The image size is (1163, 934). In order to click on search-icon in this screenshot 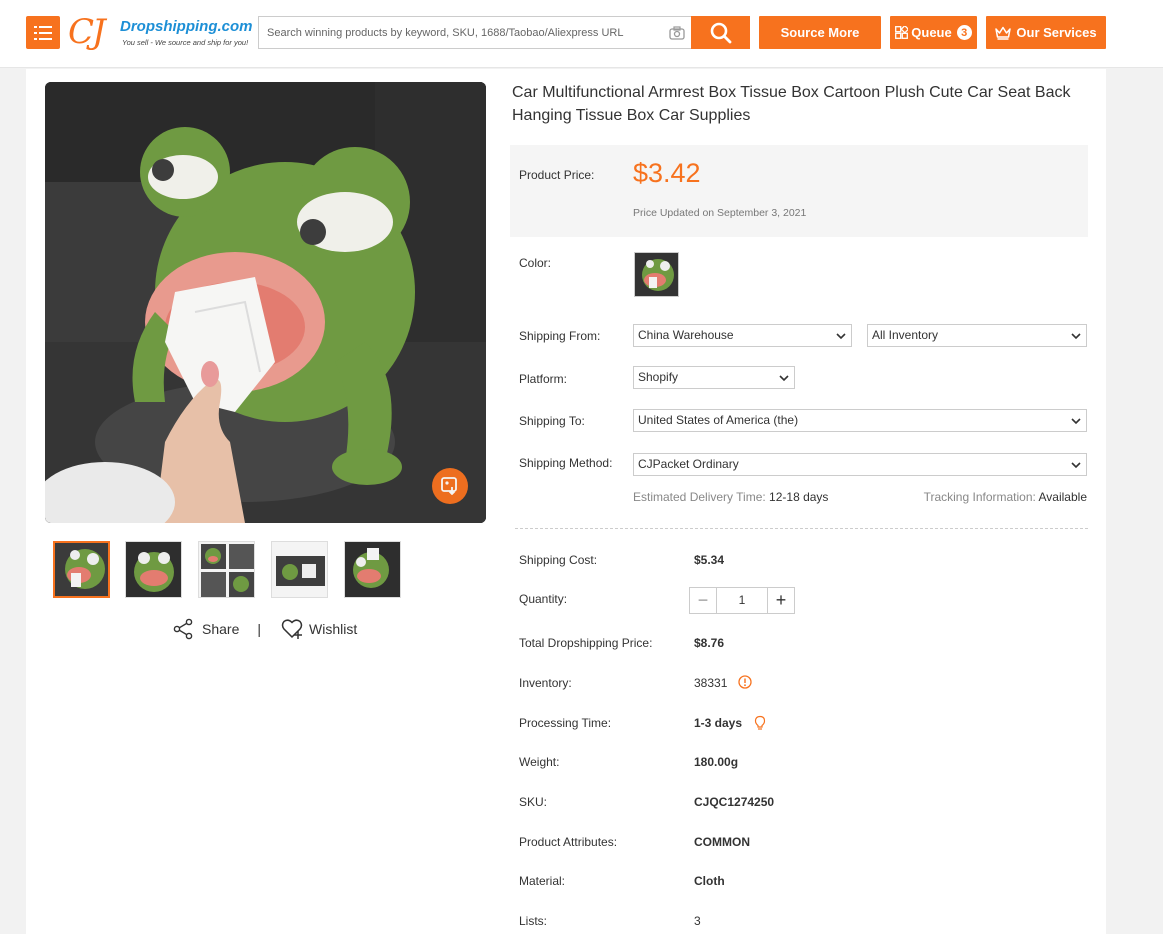, I will do `click(720, 32)`.